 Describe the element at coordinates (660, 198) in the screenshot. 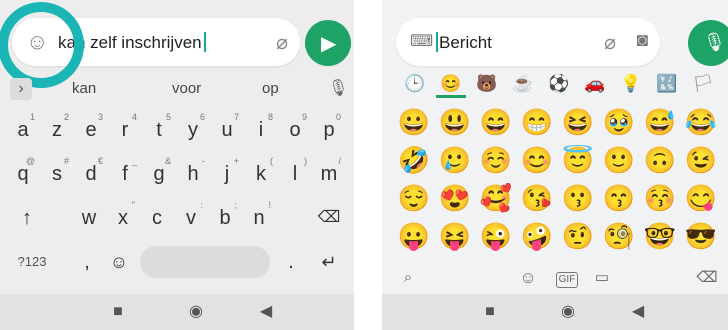

I see `emoji-item: 😚` at that location.